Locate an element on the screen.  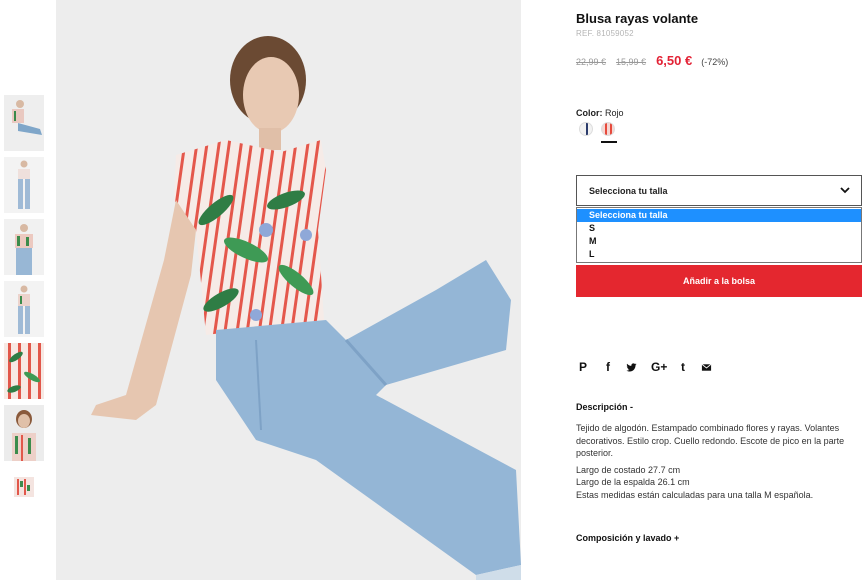
current-price: 6,50 € is located at coordinates (674, 60).